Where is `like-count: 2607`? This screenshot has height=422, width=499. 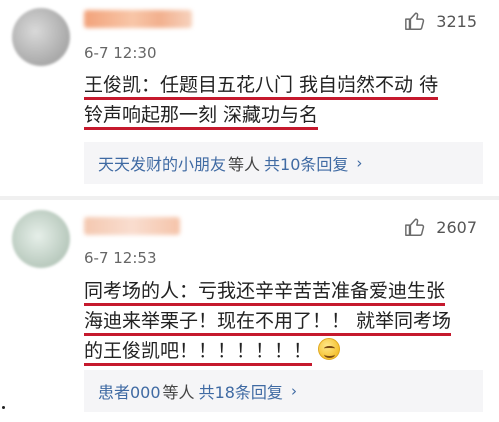 like-count: 2607 is located at coordinates (456, 227).